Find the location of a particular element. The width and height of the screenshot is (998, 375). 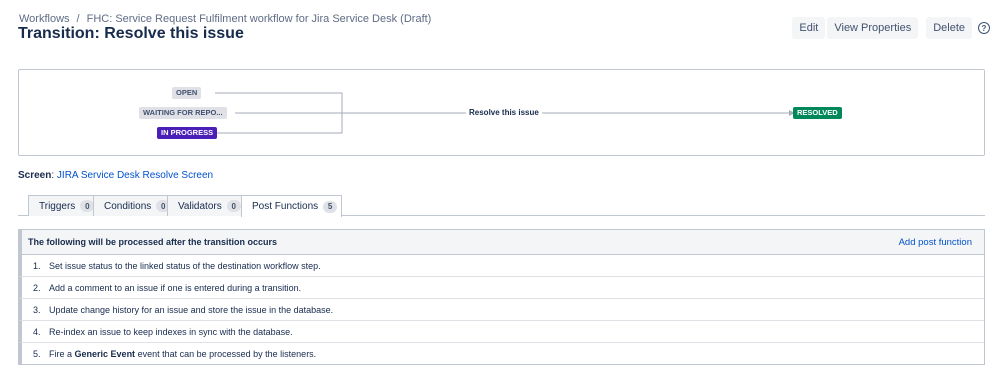

tab-post-functions: Post Functions 5 is located at coordinates (292, 206).